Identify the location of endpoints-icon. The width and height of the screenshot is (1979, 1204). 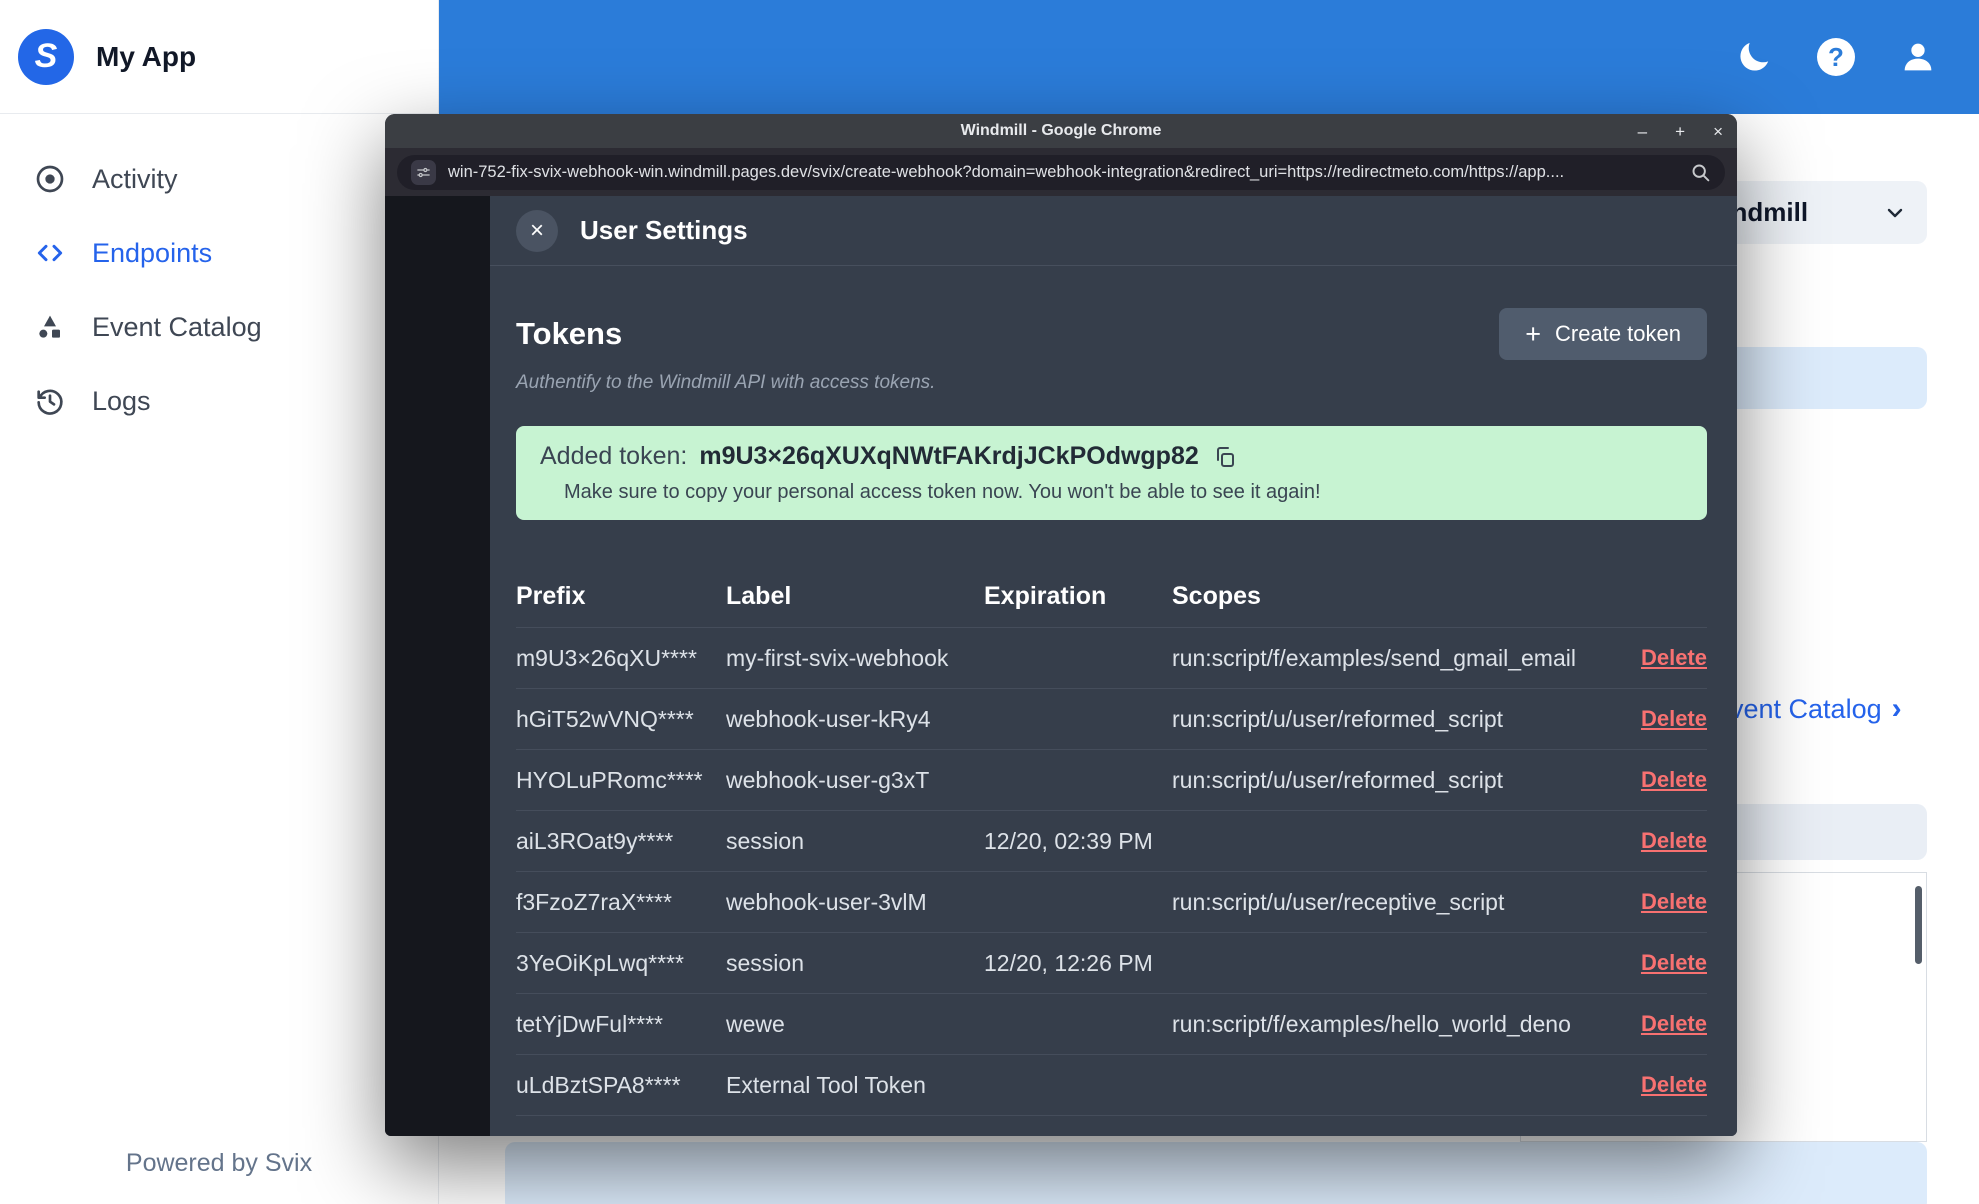
(50, 253).